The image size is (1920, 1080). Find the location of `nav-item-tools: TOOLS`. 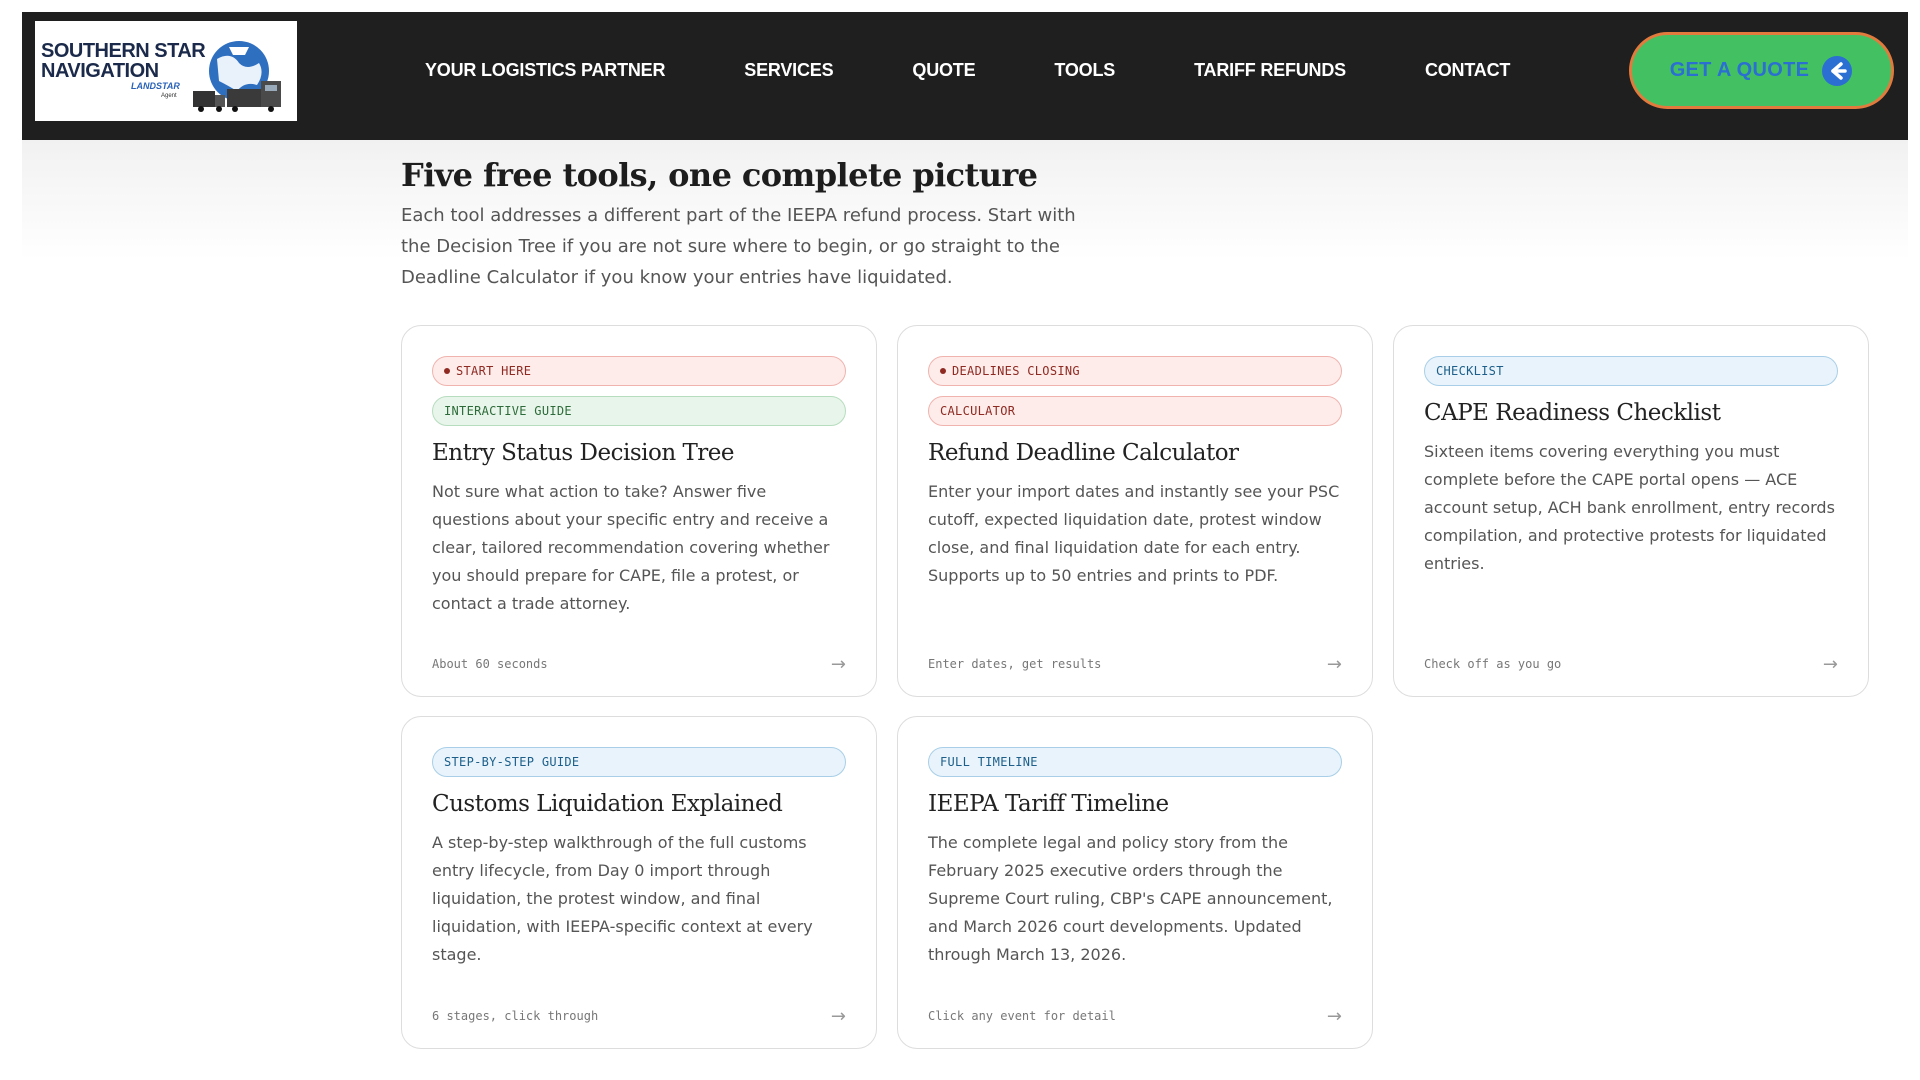

nav-item-tools: TOOLS is located at coordinates (1084, 70).